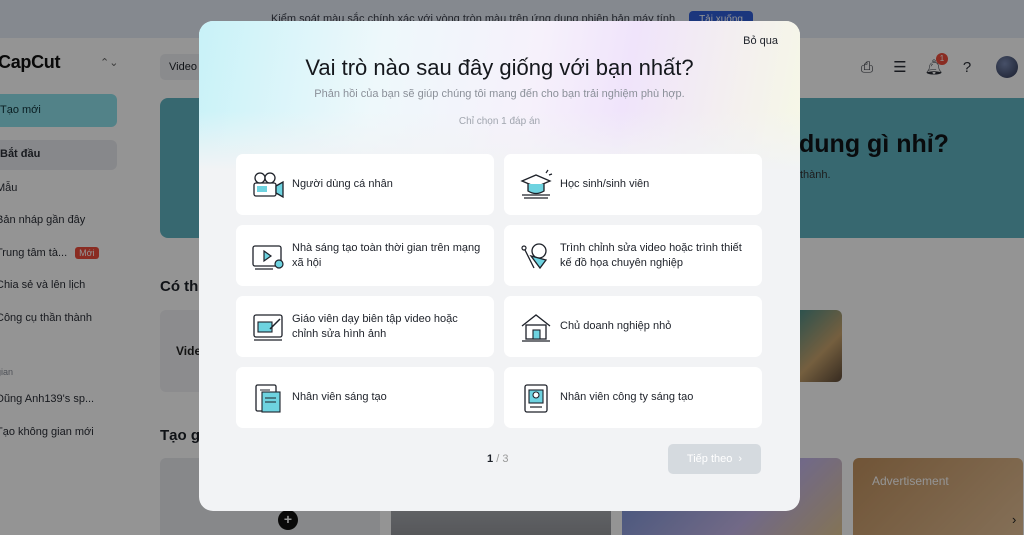 This screenshot has height=535, width=1024. I want to click on option-creative-employee: Nhân viên sáng tạo, so click(365, 397).